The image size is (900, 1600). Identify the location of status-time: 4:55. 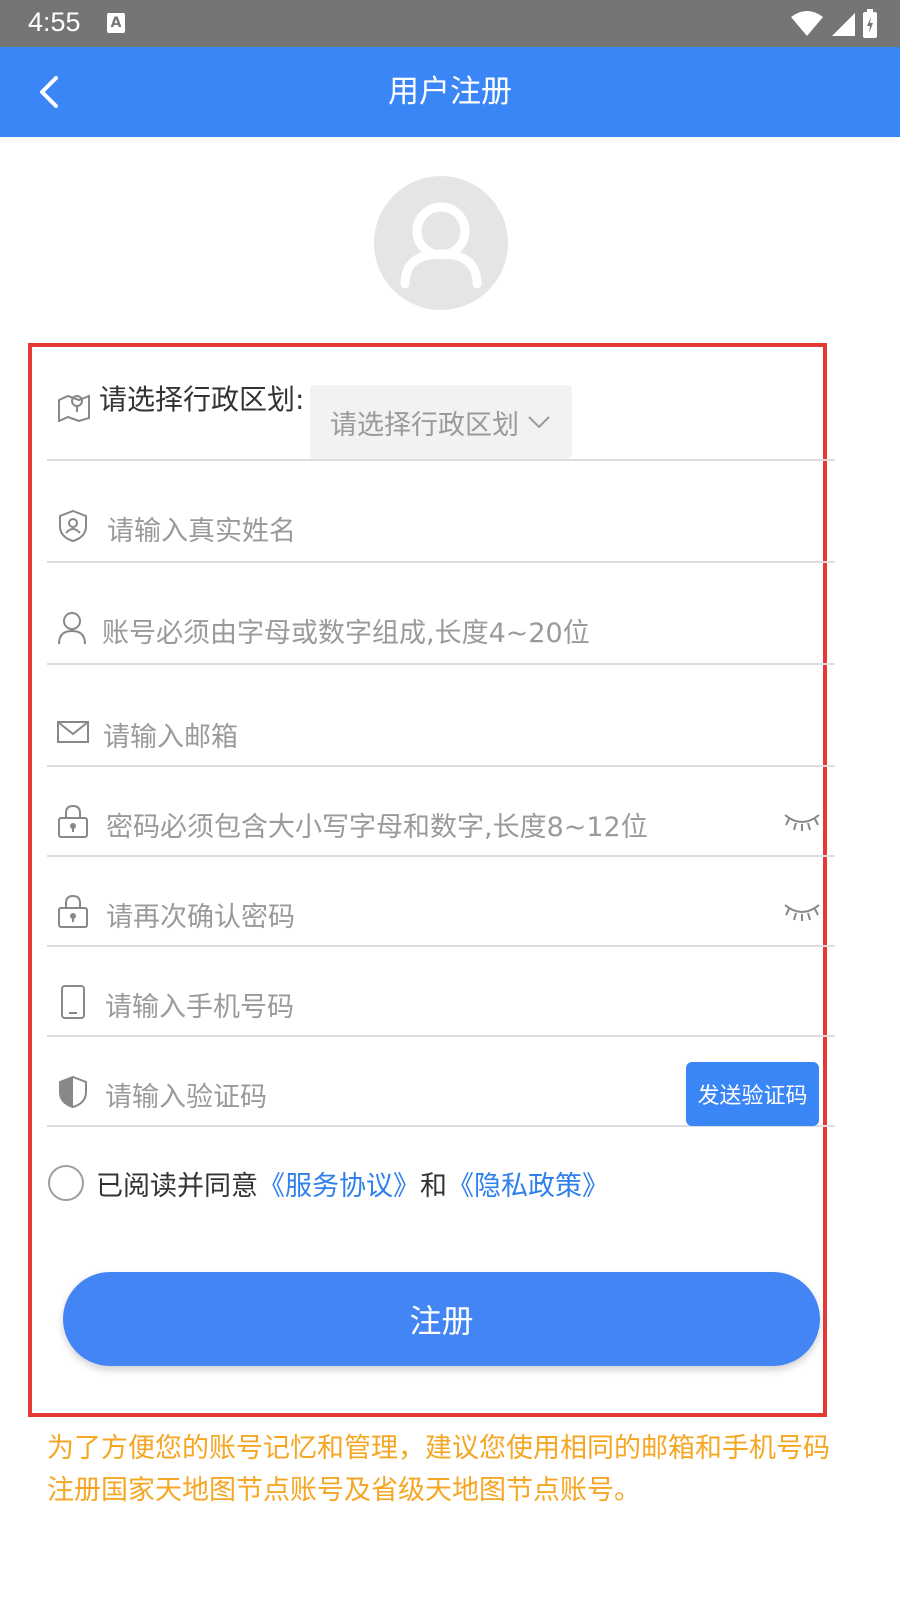
(54, 22).